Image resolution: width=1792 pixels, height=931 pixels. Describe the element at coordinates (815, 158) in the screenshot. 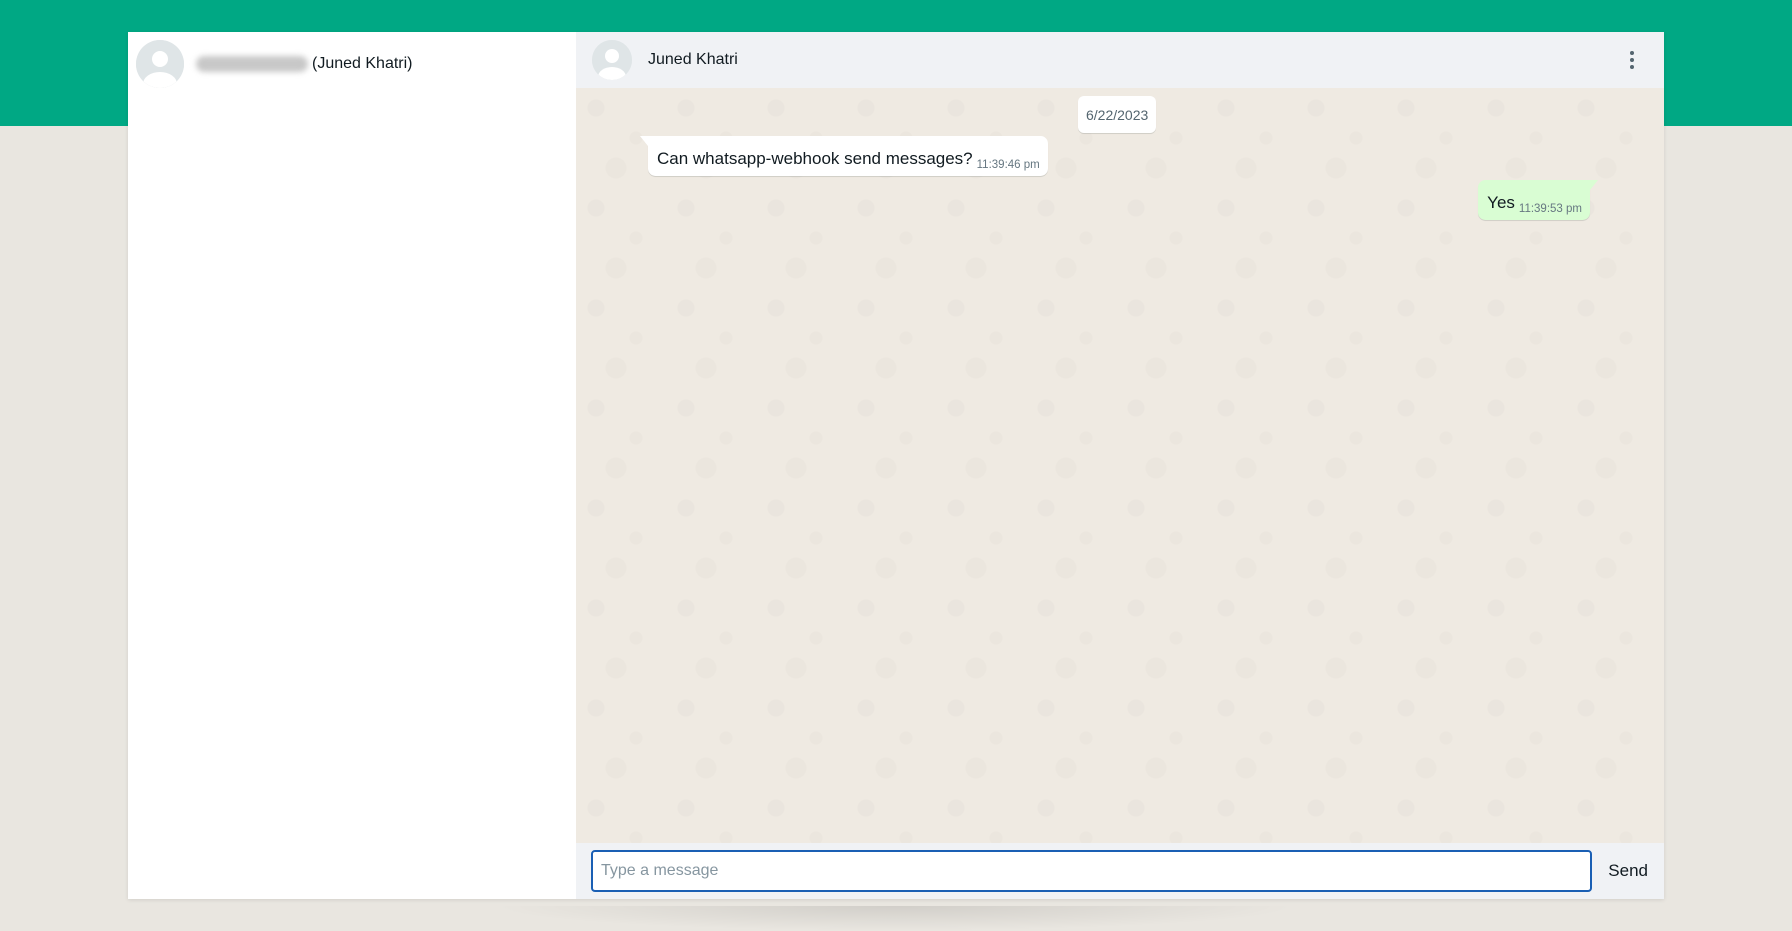

I see `message-text: Can whatsapp-webhook send messages?` at that location.